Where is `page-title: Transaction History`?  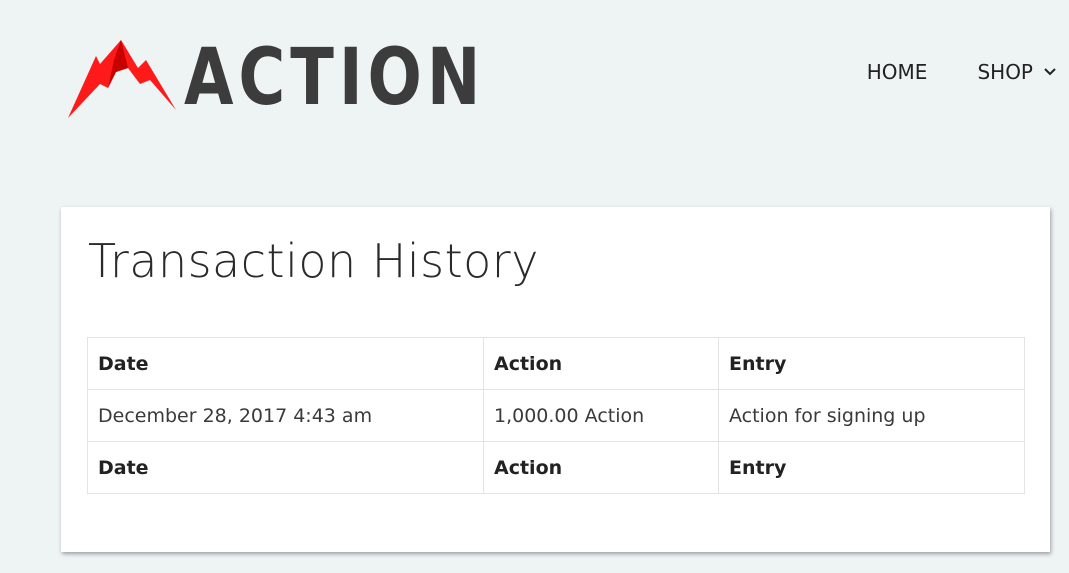
page-title: Transaction History is located at coordinates (313, 261).